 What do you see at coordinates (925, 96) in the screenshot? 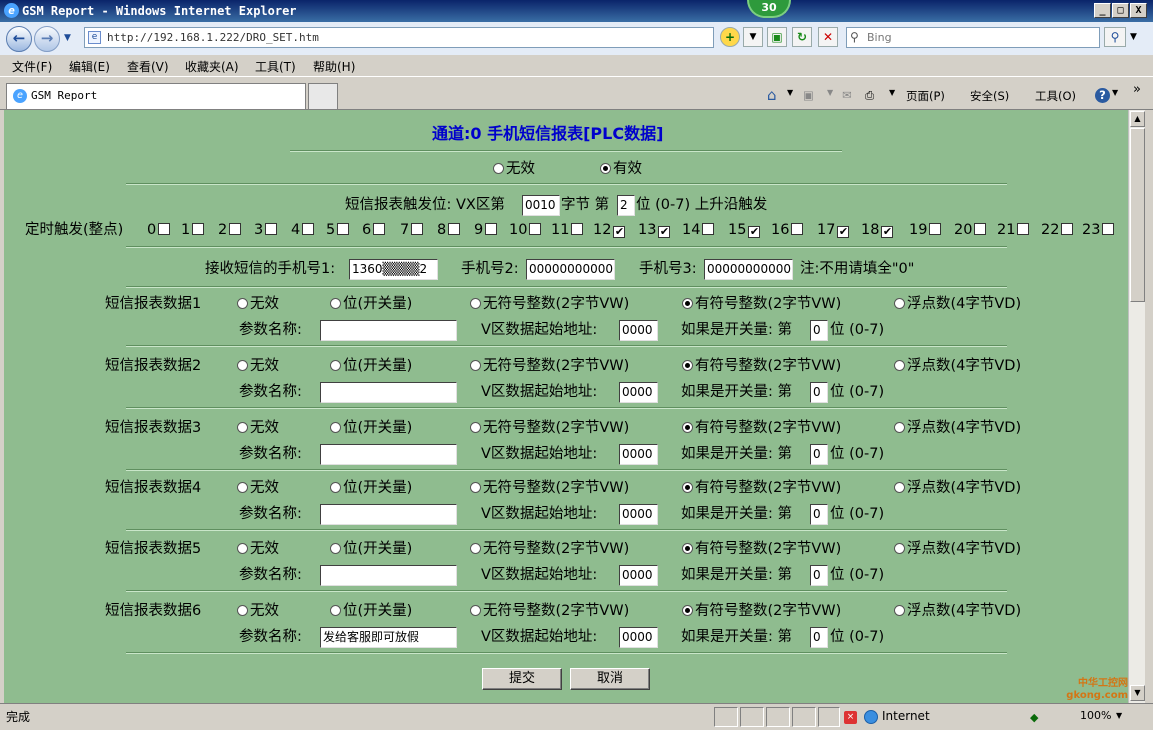
I see `page-menu: 页面(P)` at bounding box center [925, 96].